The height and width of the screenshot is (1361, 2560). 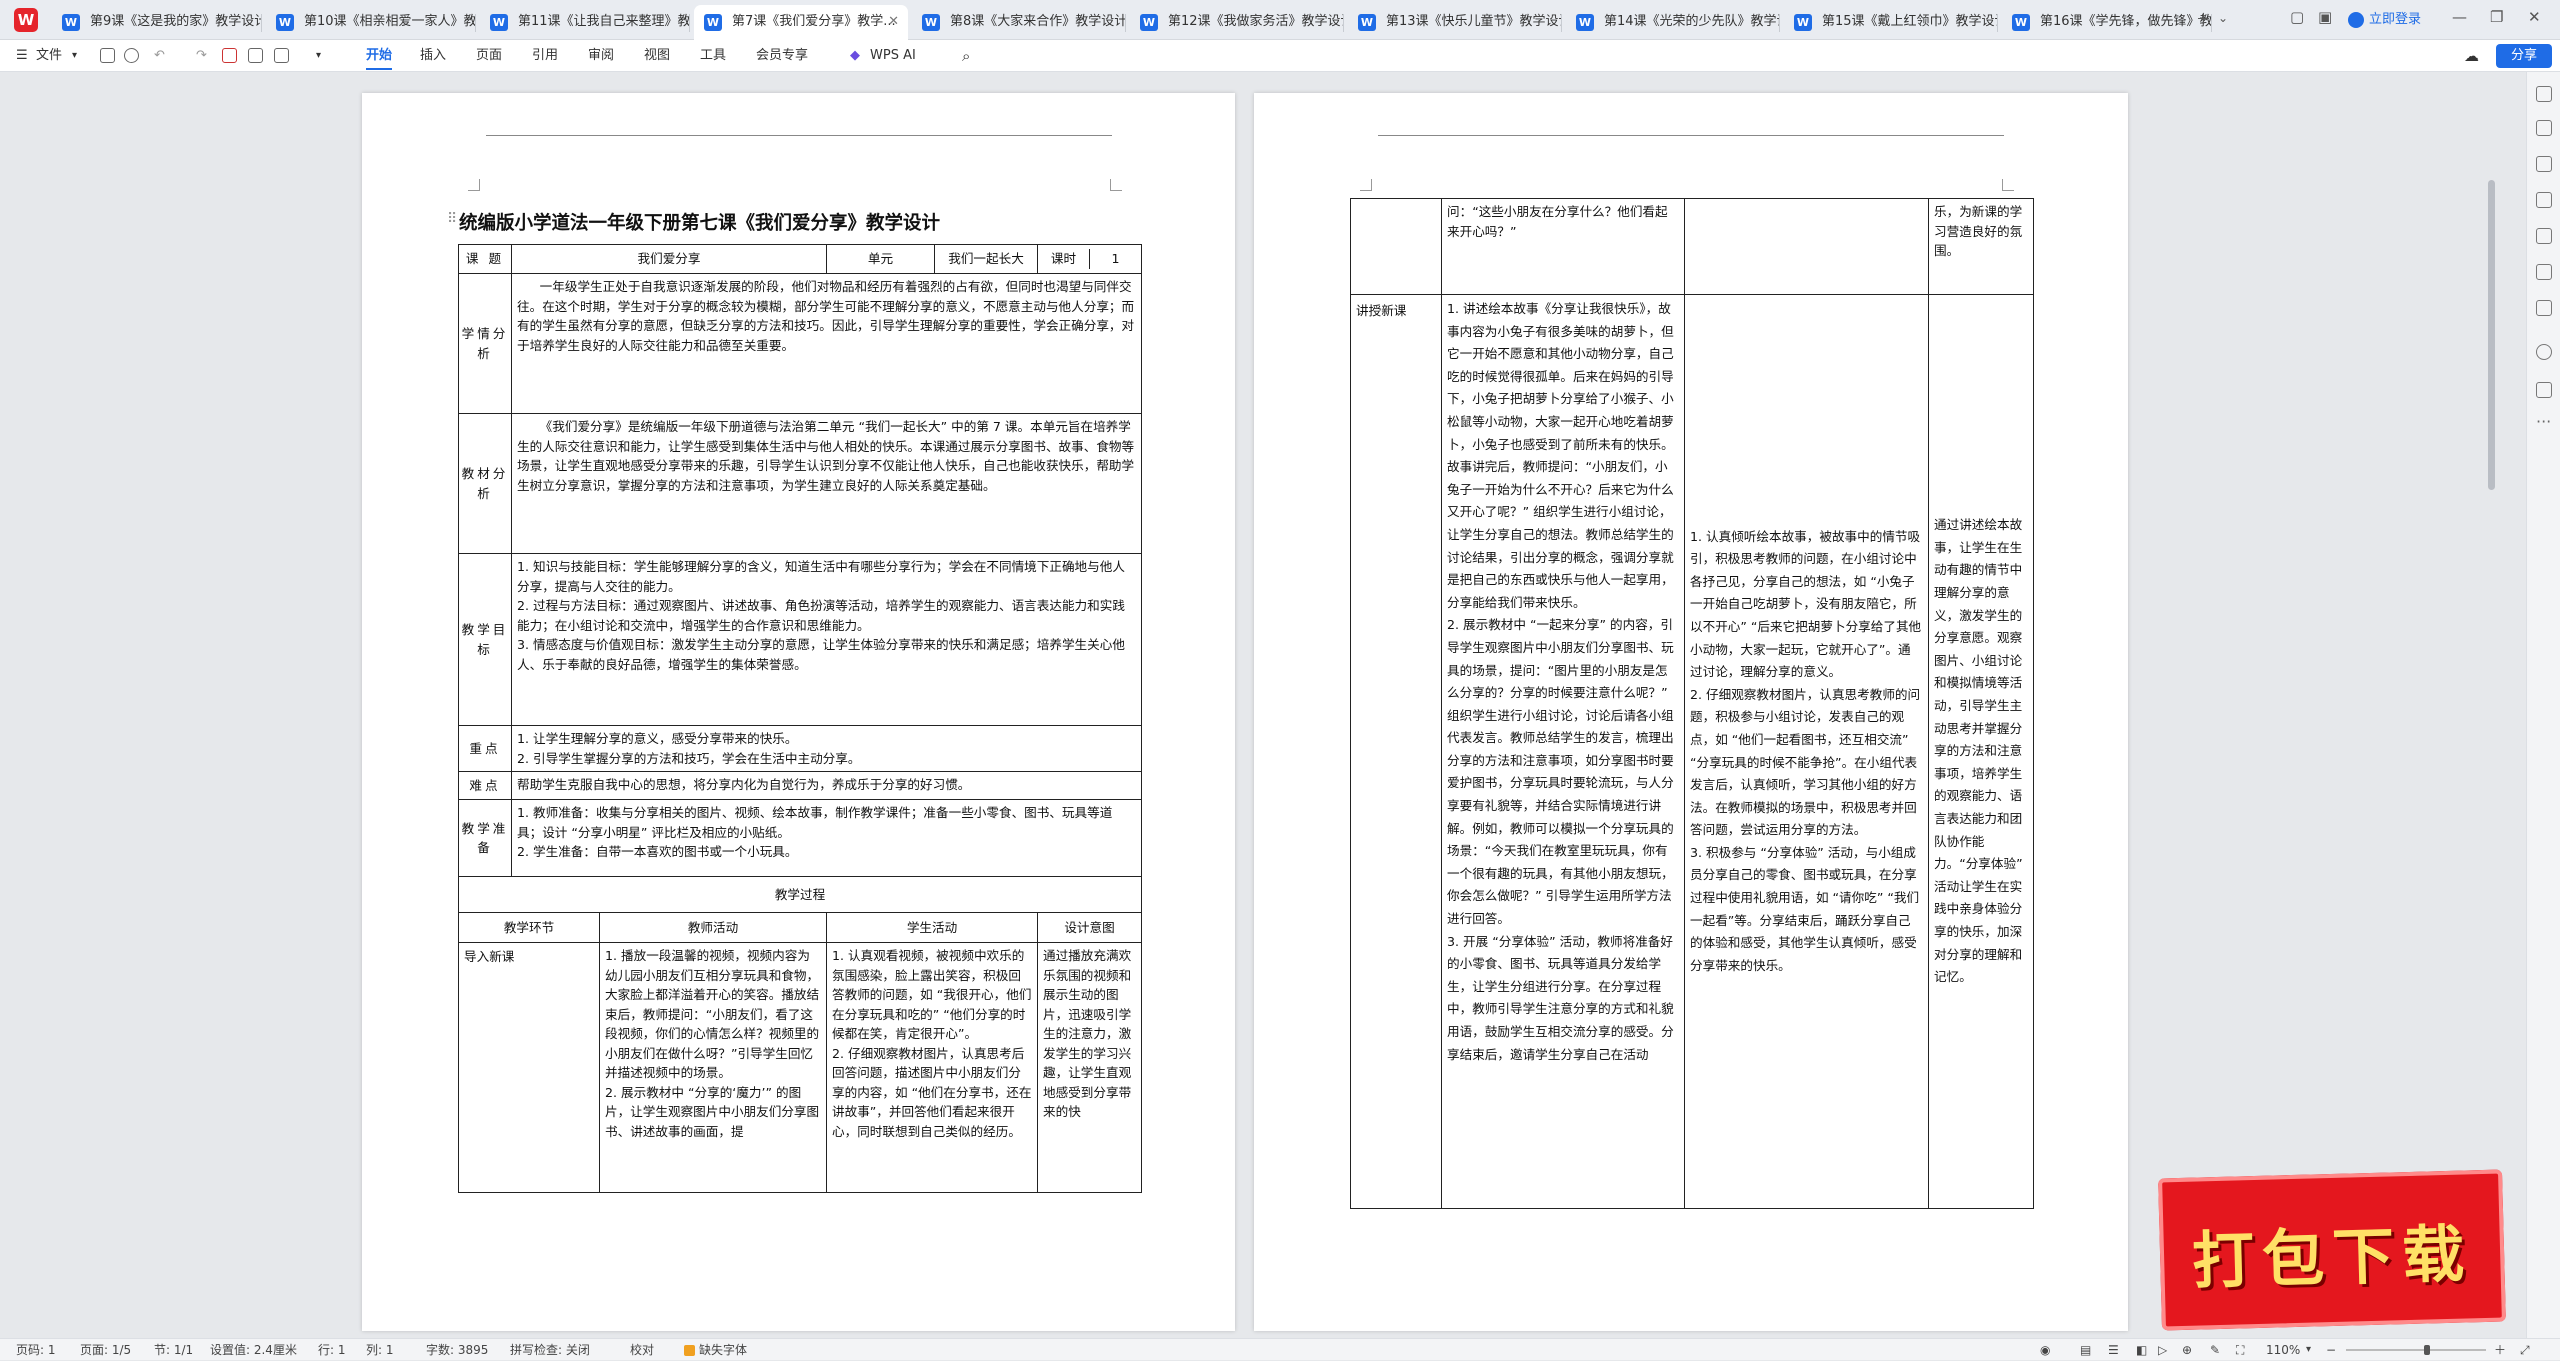 What do you see at coordinates (1806, 246) in the screenshot?
I see `student-cont` at bounding box center [1806, 246].